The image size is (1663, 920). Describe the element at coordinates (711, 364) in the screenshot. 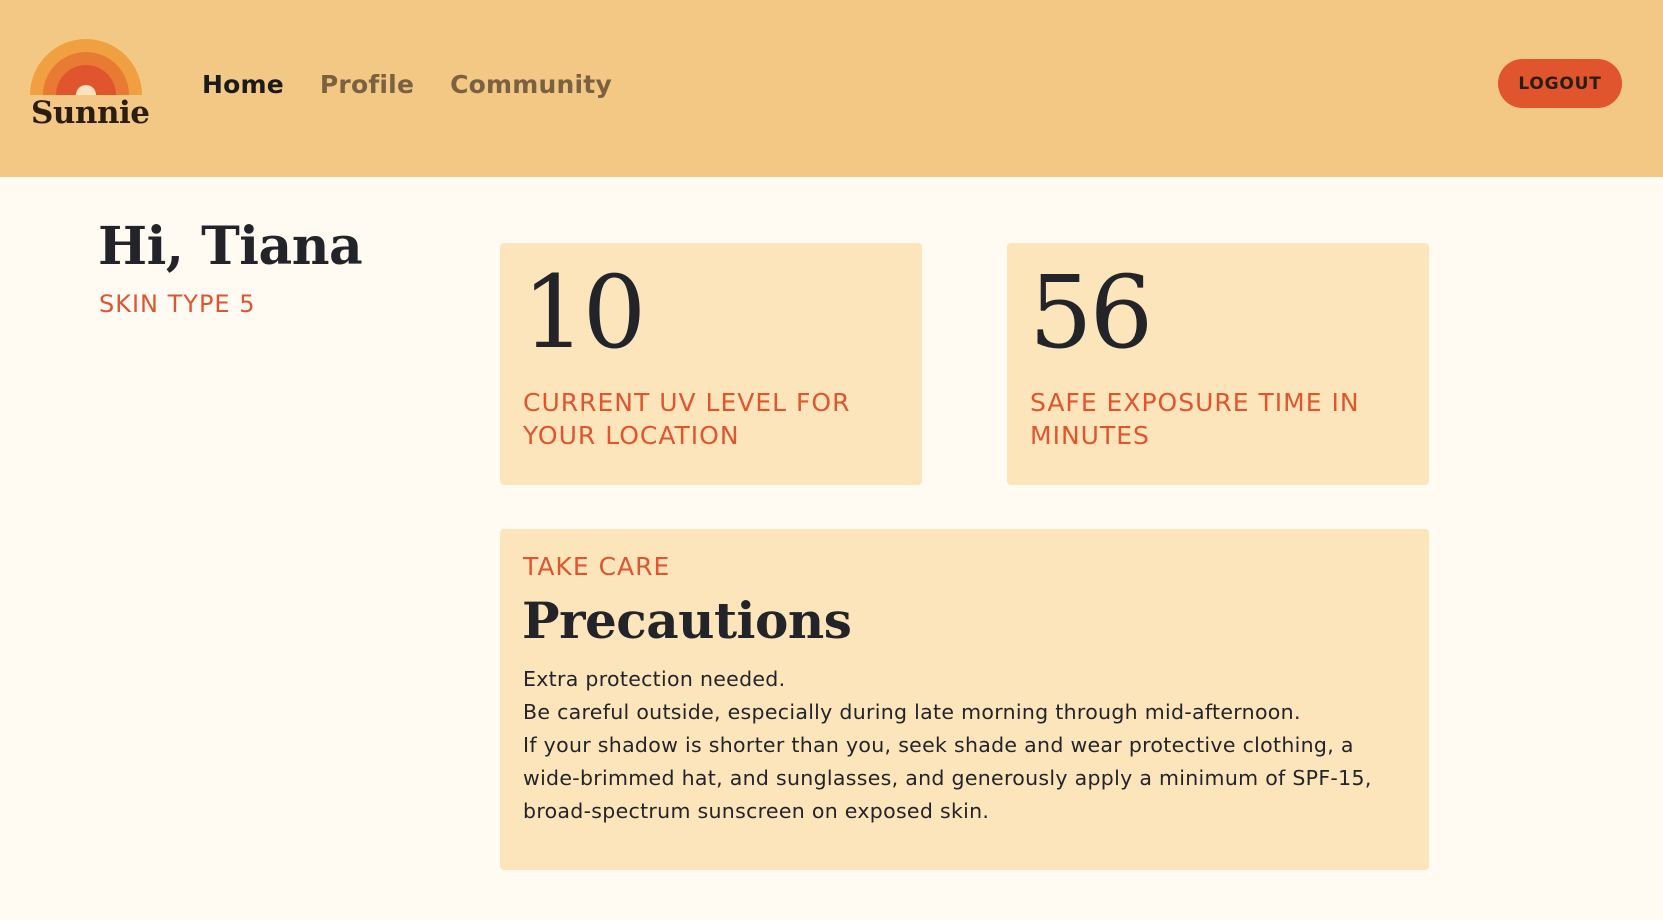

I see `uv-level-card: 10 CURRENT UV LEVEL FOR YOUR LOCATION` at that location.